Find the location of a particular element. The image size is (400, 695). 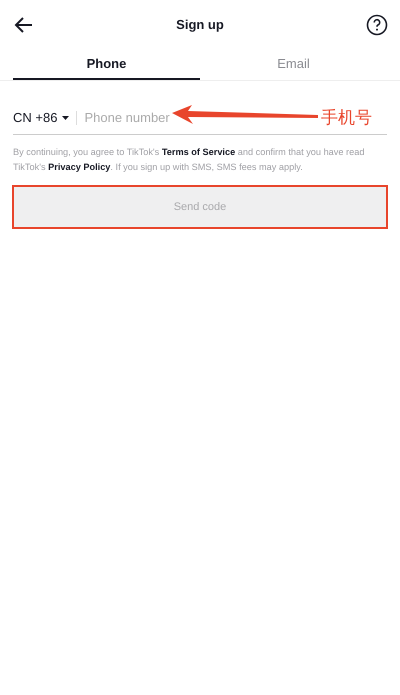

tab: Phone is located at coordinates (106, 65).